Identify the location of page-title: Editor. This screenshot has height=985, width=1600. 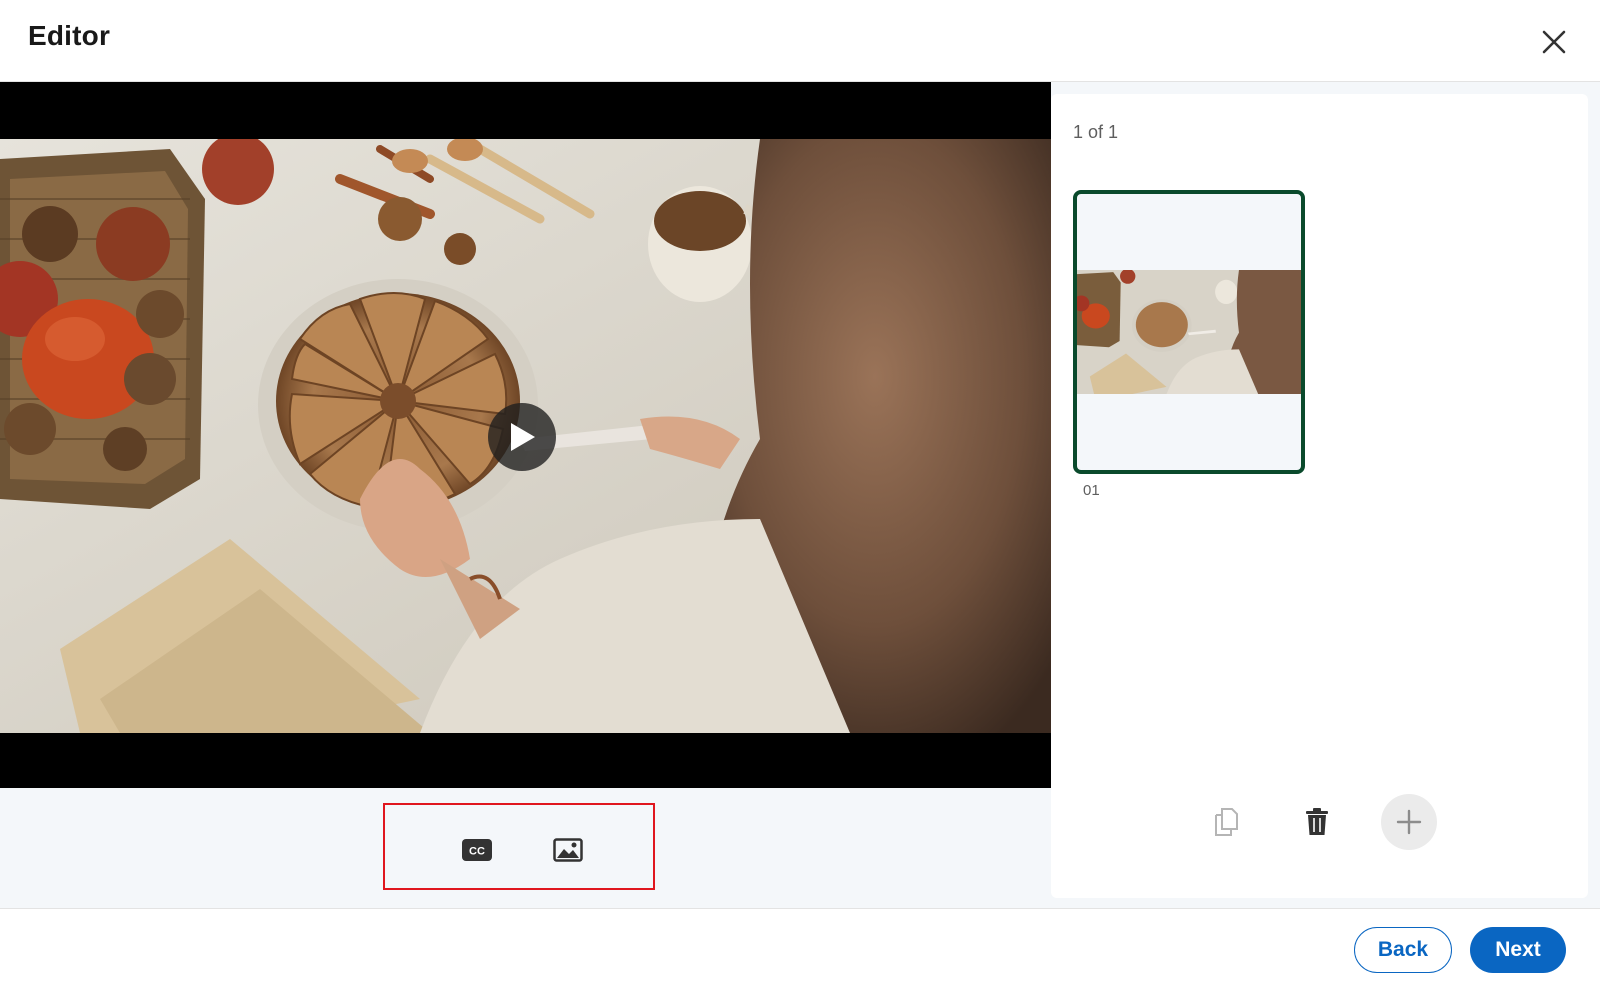
(69, 35).